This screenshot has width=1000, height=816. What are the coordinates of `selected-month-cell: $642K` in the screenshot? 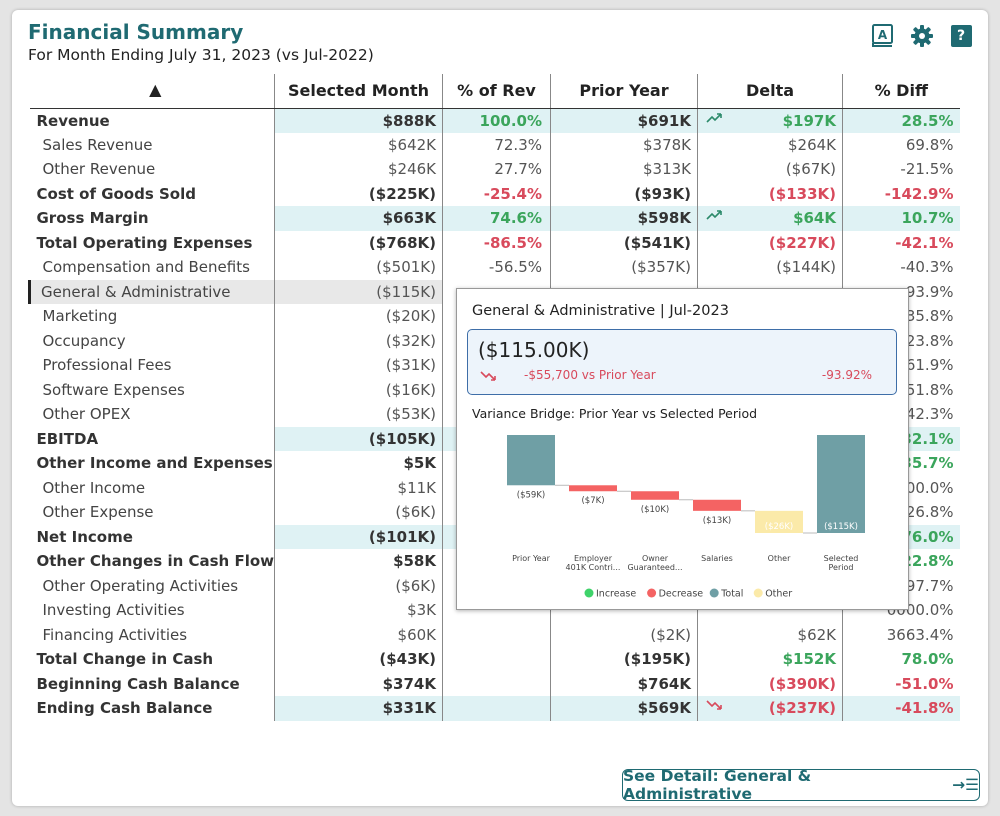 It's located at (358, 144).